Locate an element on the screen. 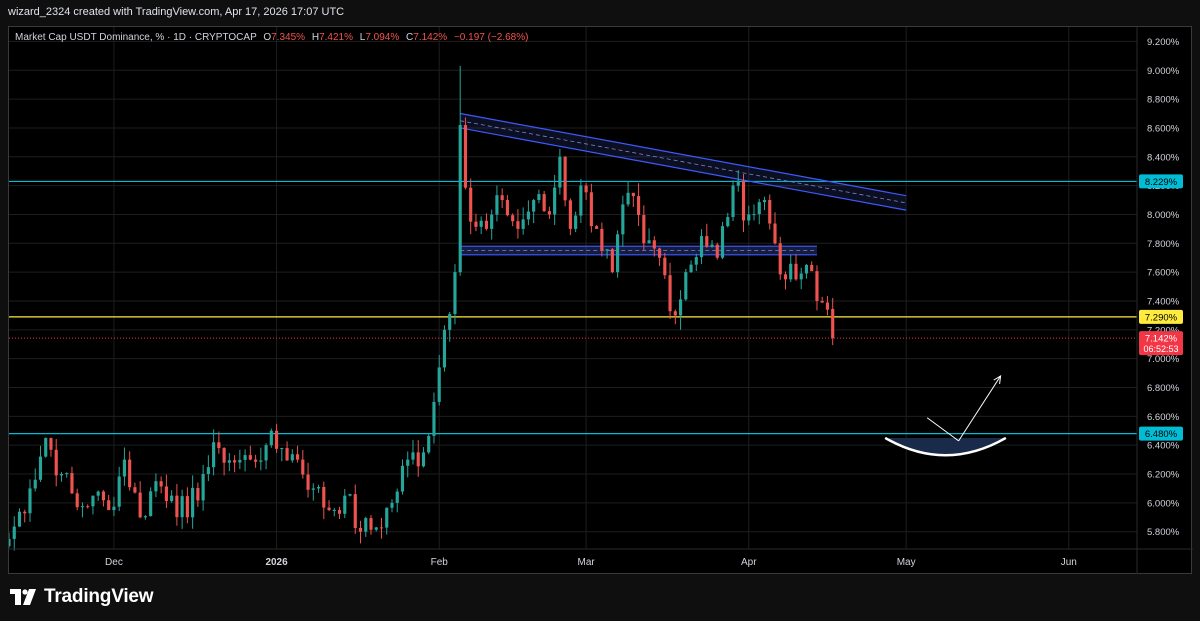 Image resolution: width=1200 pixels, height=621 pixels. time-axis: Dec 2026 Feb Mar Apr May Jun is located at coordinates (601, 558).